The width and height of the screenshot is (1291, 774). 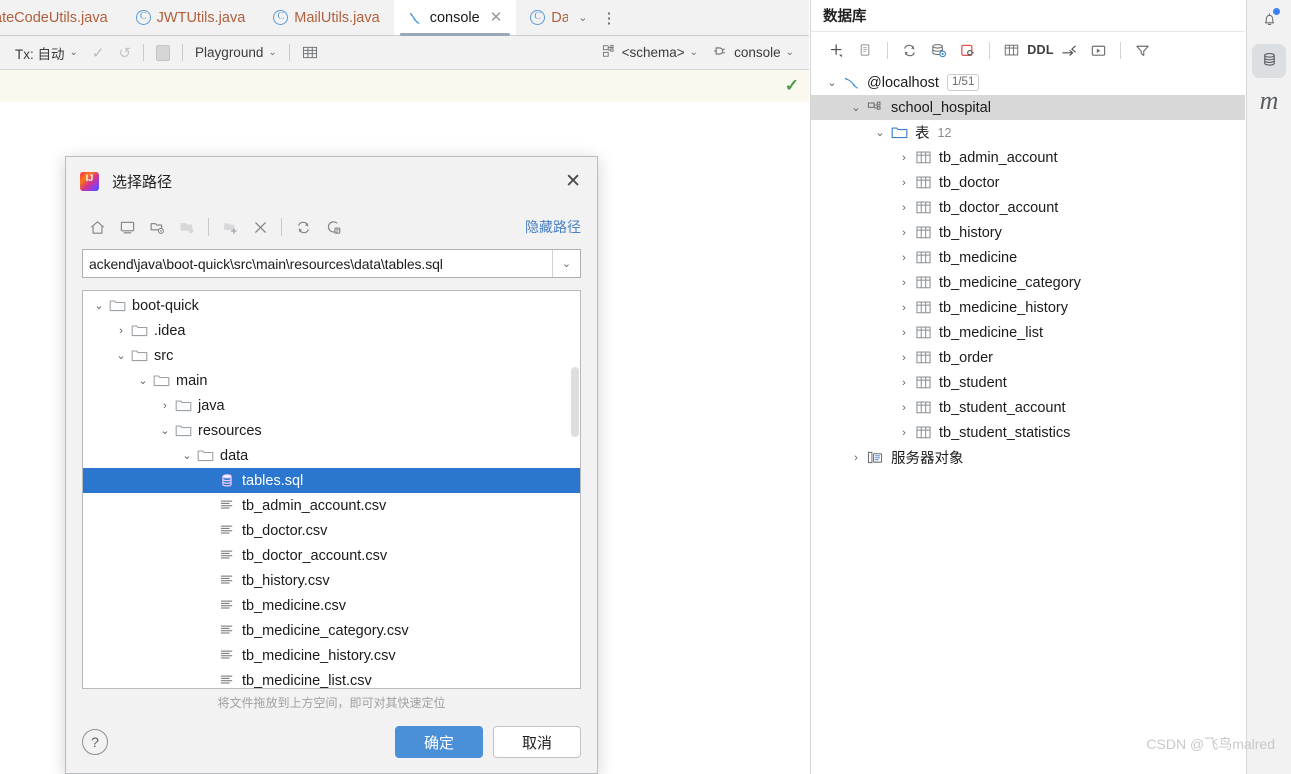 I want to click on database-tree-row: › tb_medicine_category, so click(x=1028, y=282).